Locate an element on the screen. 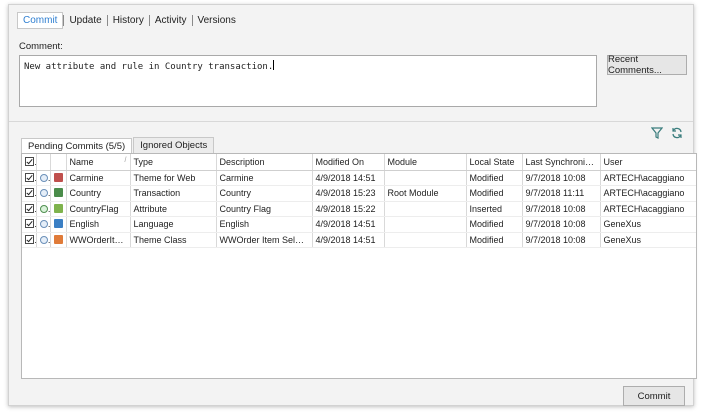  text-caret is located at coordinates (274, 65).